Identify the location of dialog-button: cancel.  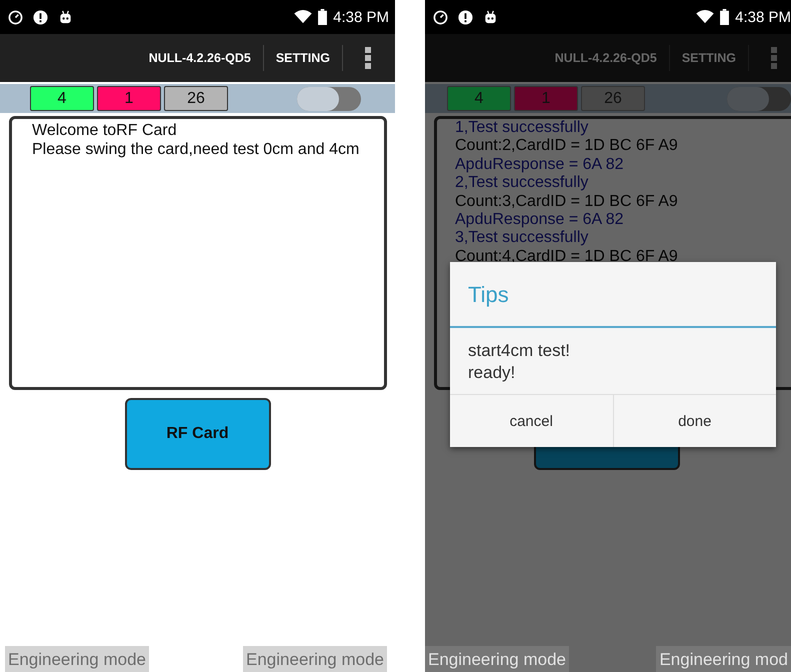
(531, 421).